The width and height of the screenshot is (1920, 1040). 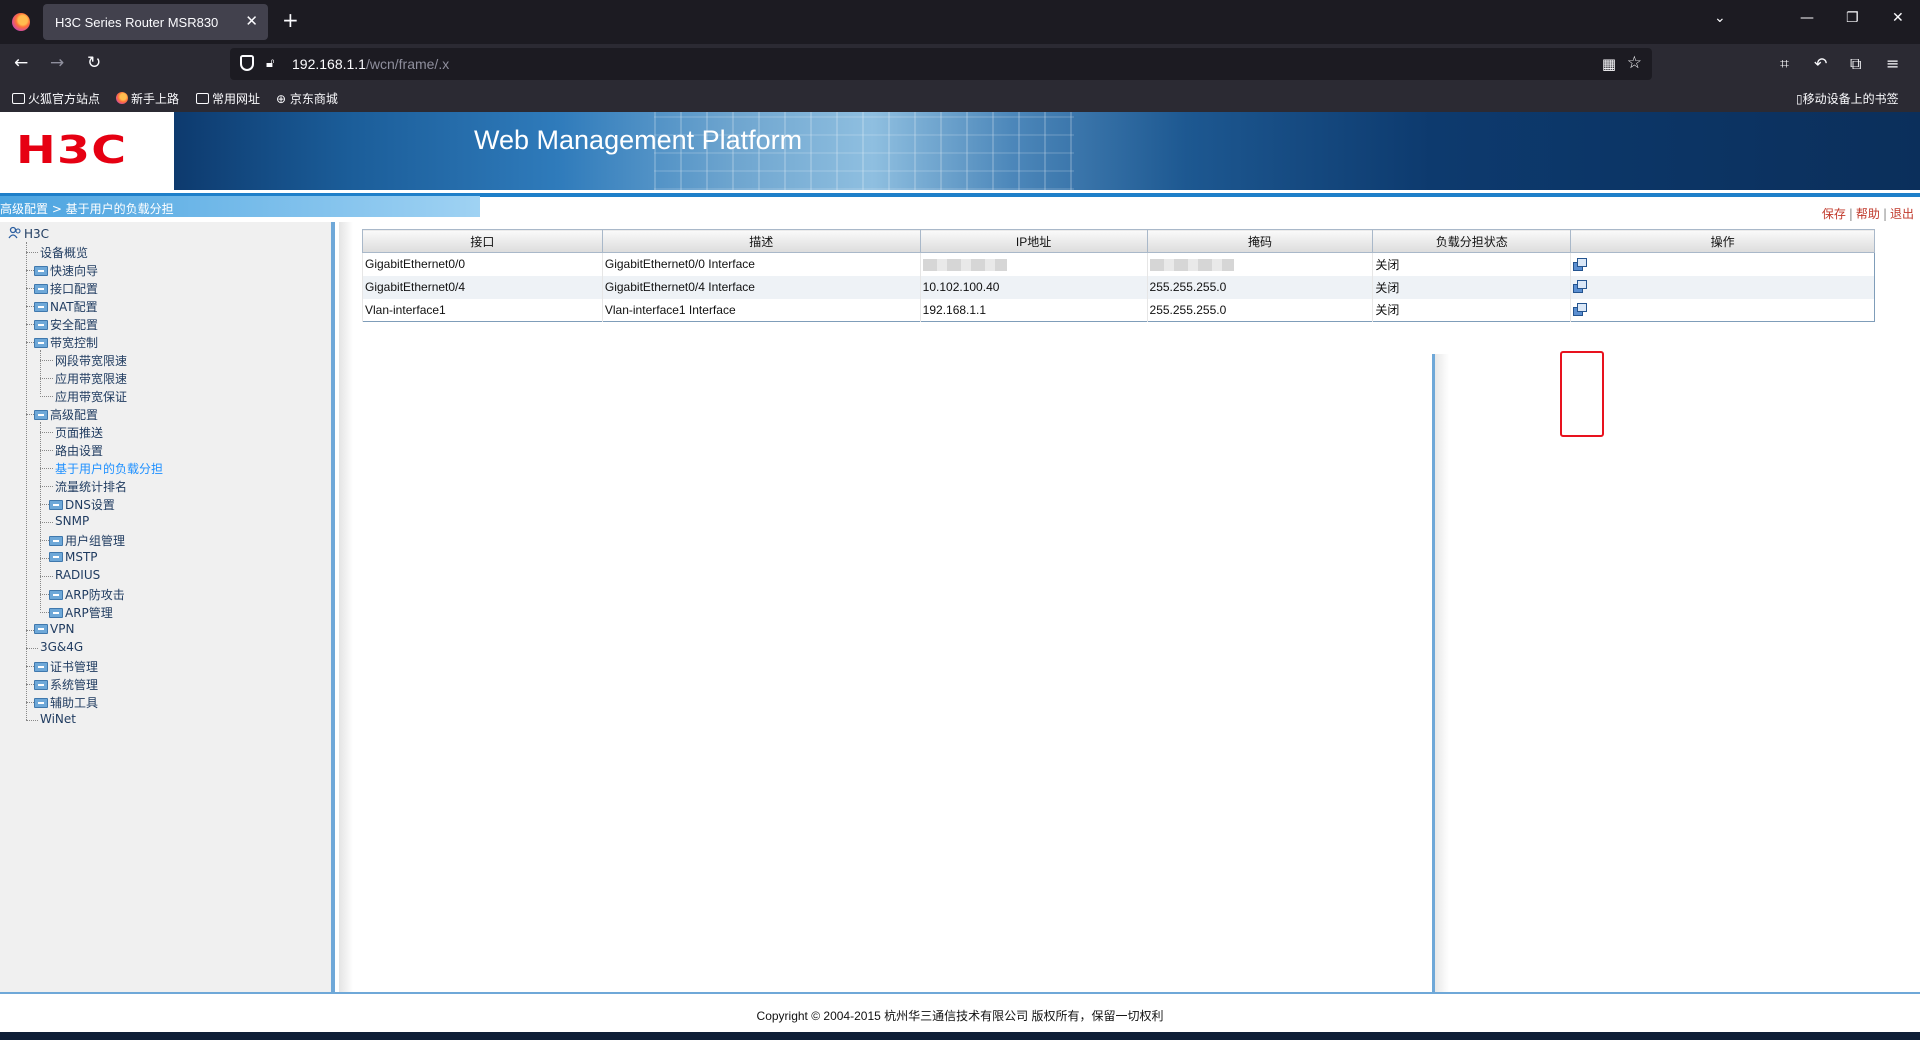 I want to click on sidebar-item: ARP管理, so click(x=81, y=612).